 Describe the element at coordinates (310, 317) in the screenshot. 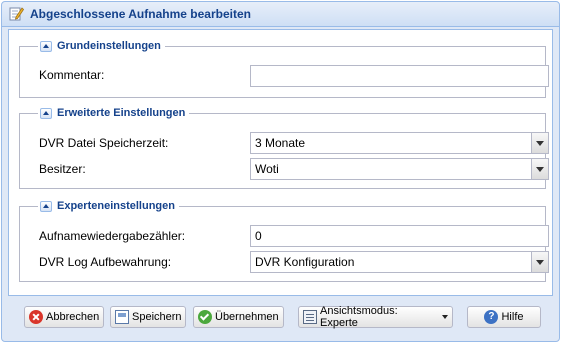

I see `view-mode-icon` at that location.